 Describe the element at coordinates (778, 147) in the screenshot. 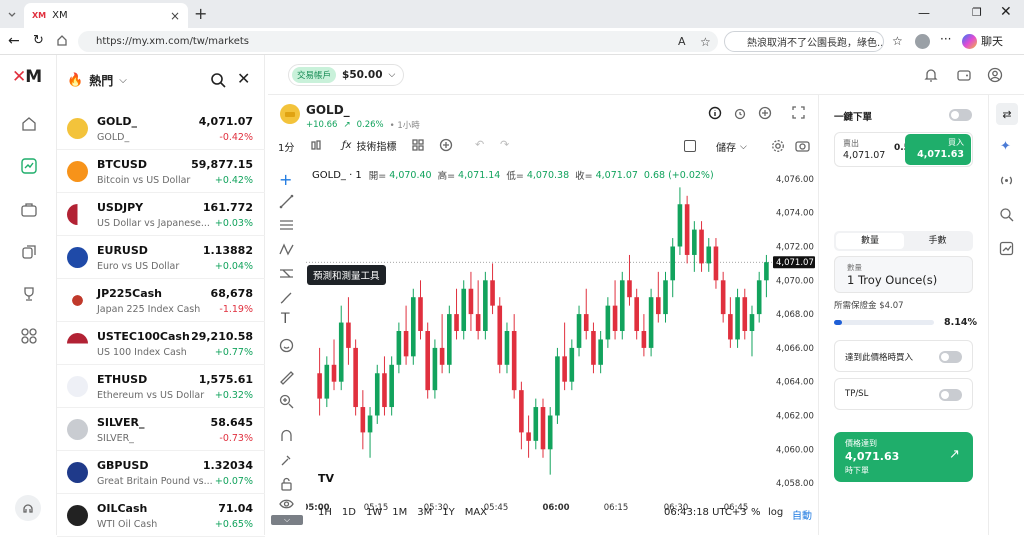

I see `settings-gear-icon` at that location.